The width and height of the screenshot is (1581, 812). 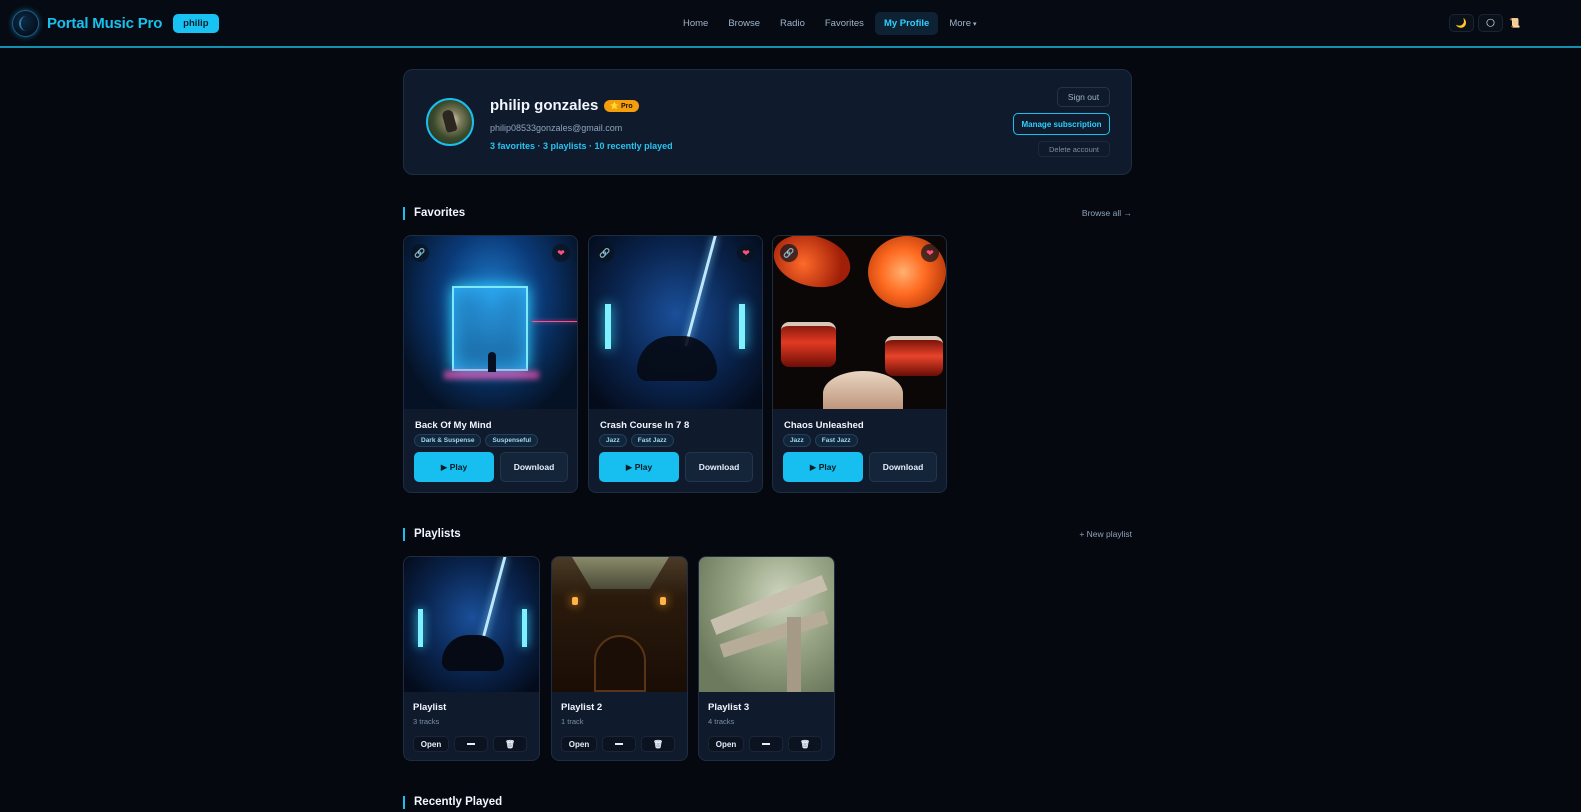 What do you see at coordinates (556, 128) in the screenshot?
I see `profile-email: philip08533gonzales@gmail.com` at bounding box center [556, 128].